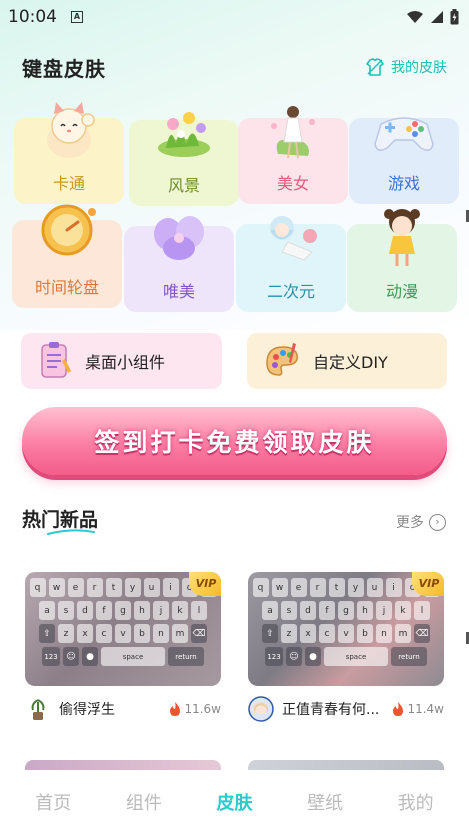 Image resolution: width=469 pixels, height=833 pixels. What do you see at coordinates (325, 802) in the screenshot?
I see `nav-wallpapers: 壁纸` at bounding box center [325, 802].